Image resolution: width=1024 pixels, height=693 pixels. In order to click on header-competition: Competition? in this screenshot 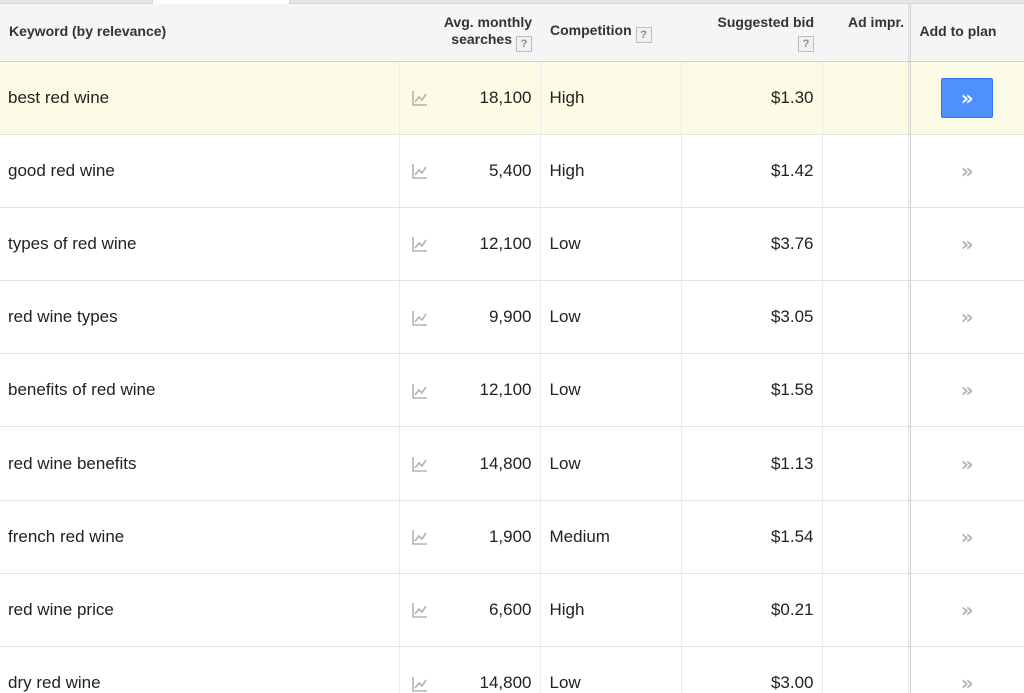, I will do `click(610, 33)`.